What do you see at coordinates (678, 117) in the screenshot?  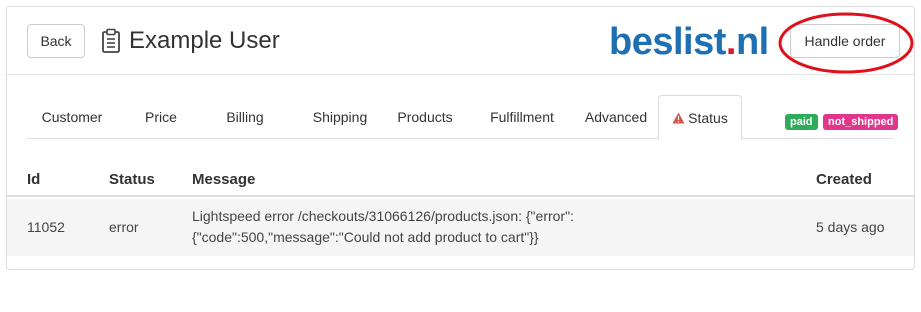 I see `warning-icon` at bounding box center [678, 117].